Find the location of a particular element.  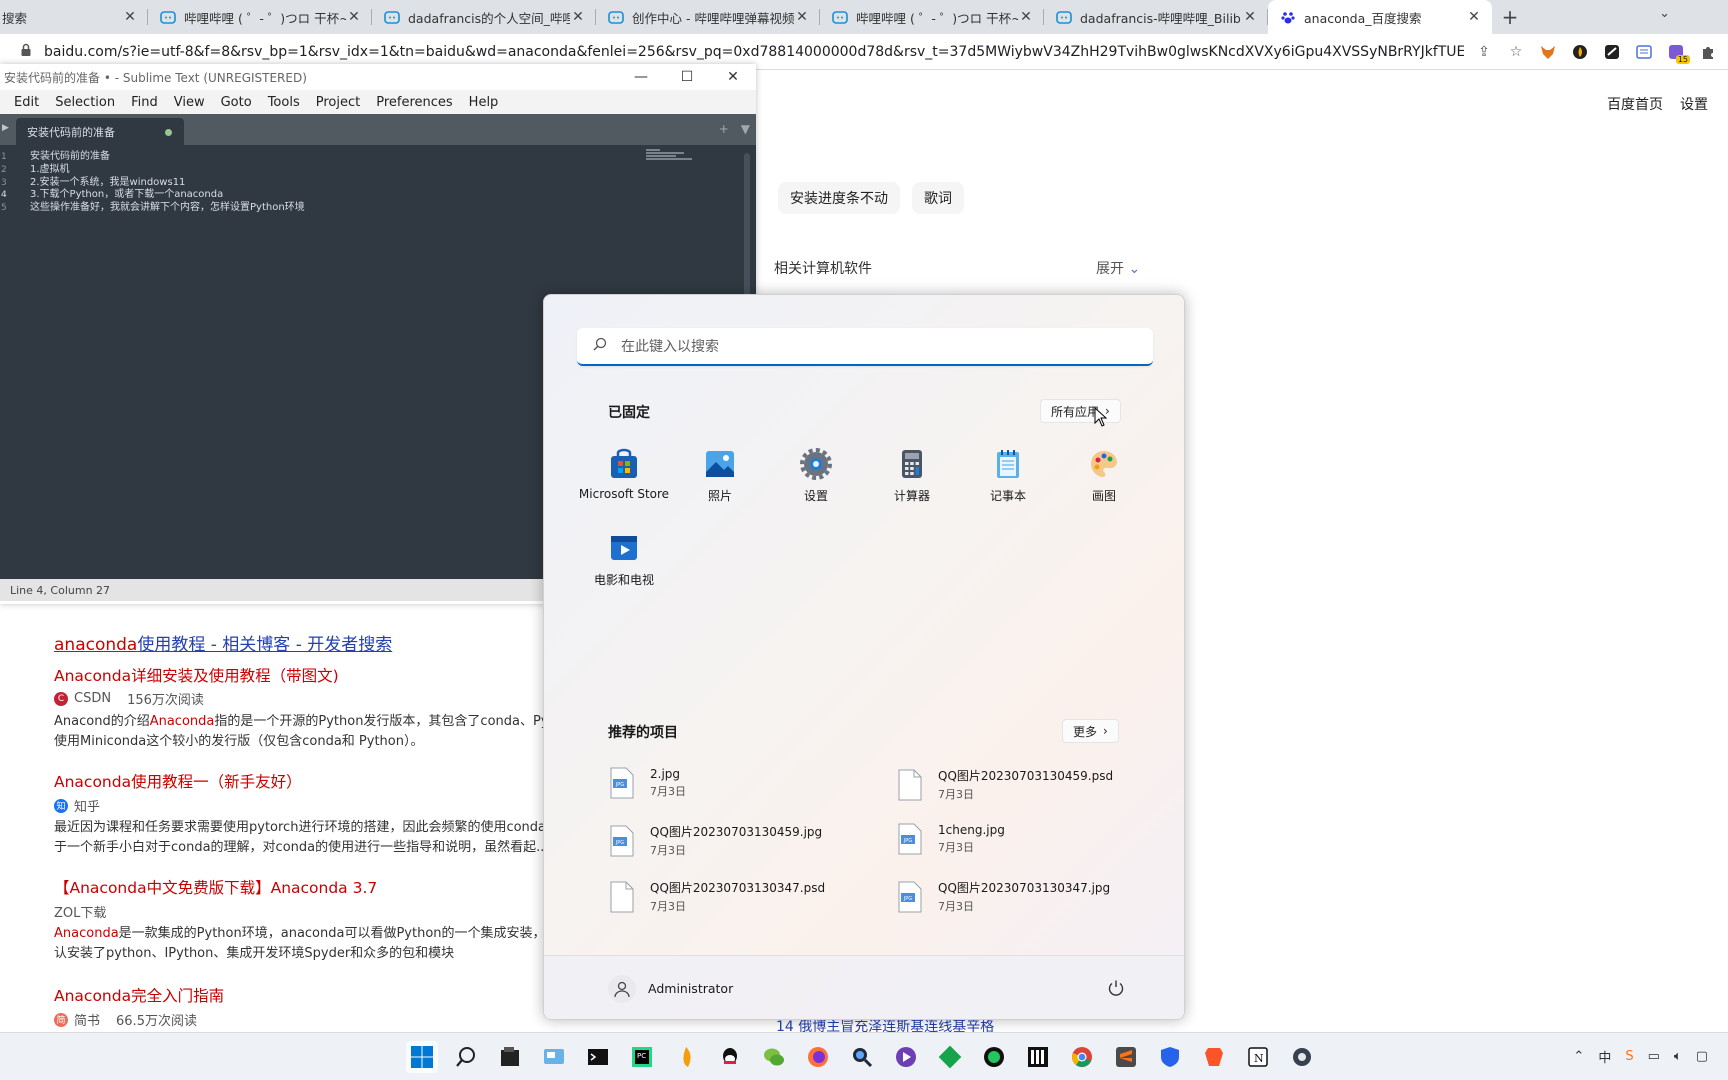

menu-view: View is located at coordinates (189, 102).